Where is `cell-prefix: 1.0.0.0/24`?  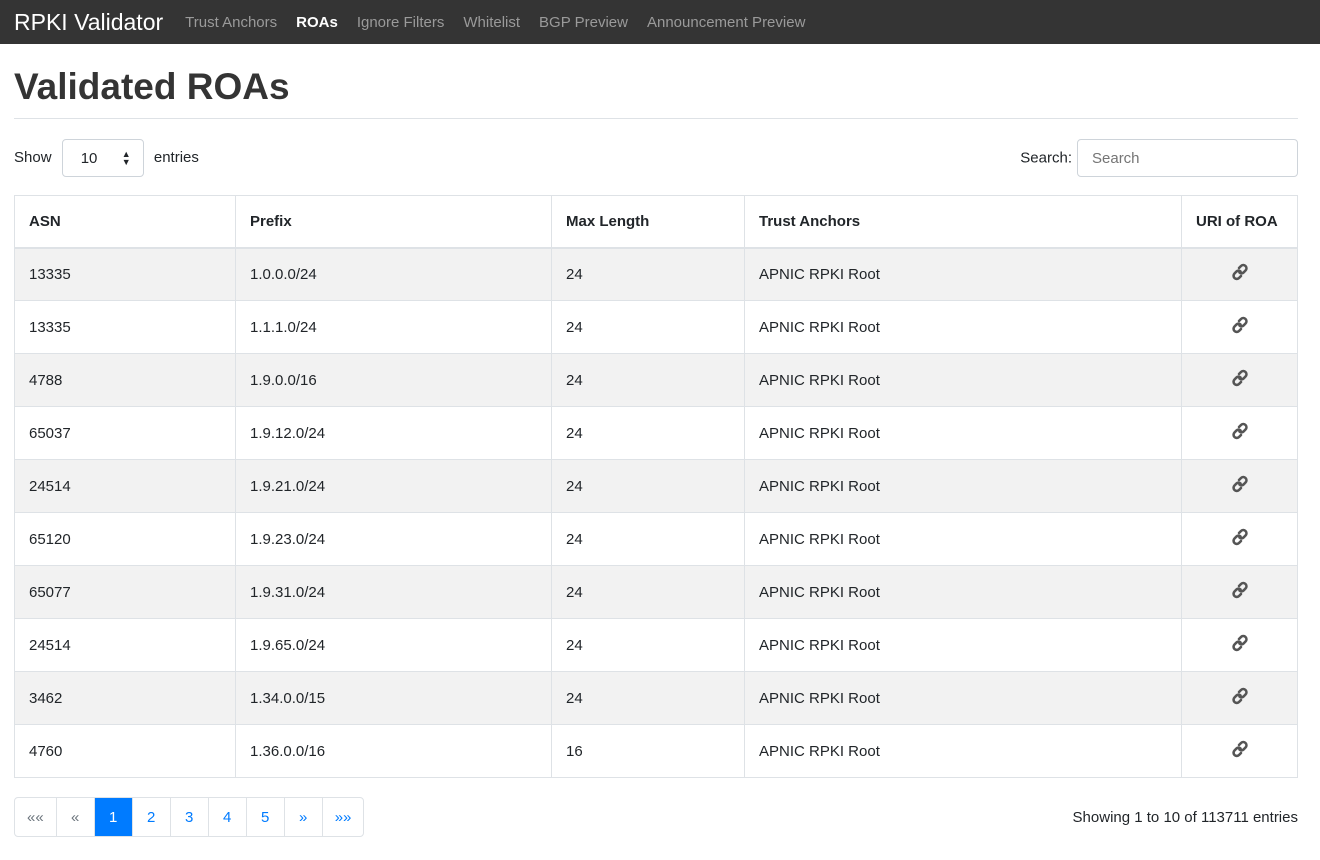 cell-prefix: 1.0.0.0/24 is located at coordinates (393, 274).